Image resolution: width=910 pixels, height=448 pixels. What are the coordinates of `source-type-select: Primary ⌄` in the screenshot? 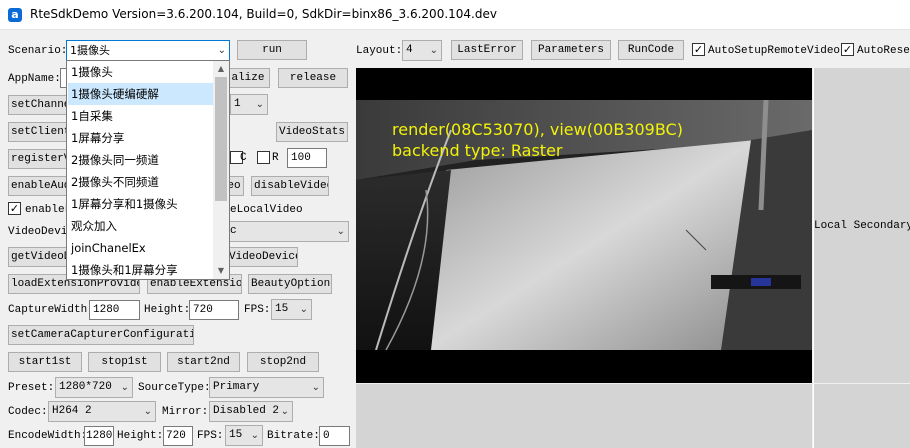 It's located at (266, 387).